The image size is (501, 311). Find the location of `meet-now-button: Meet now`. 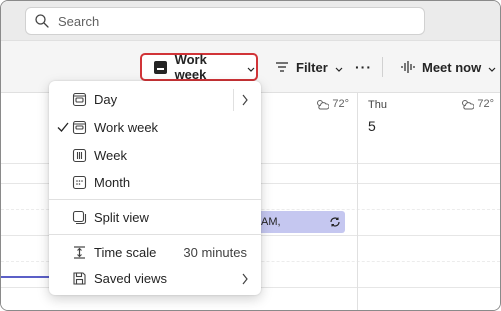

meet-now-button: Meet now is located at coordinates (449, 67).